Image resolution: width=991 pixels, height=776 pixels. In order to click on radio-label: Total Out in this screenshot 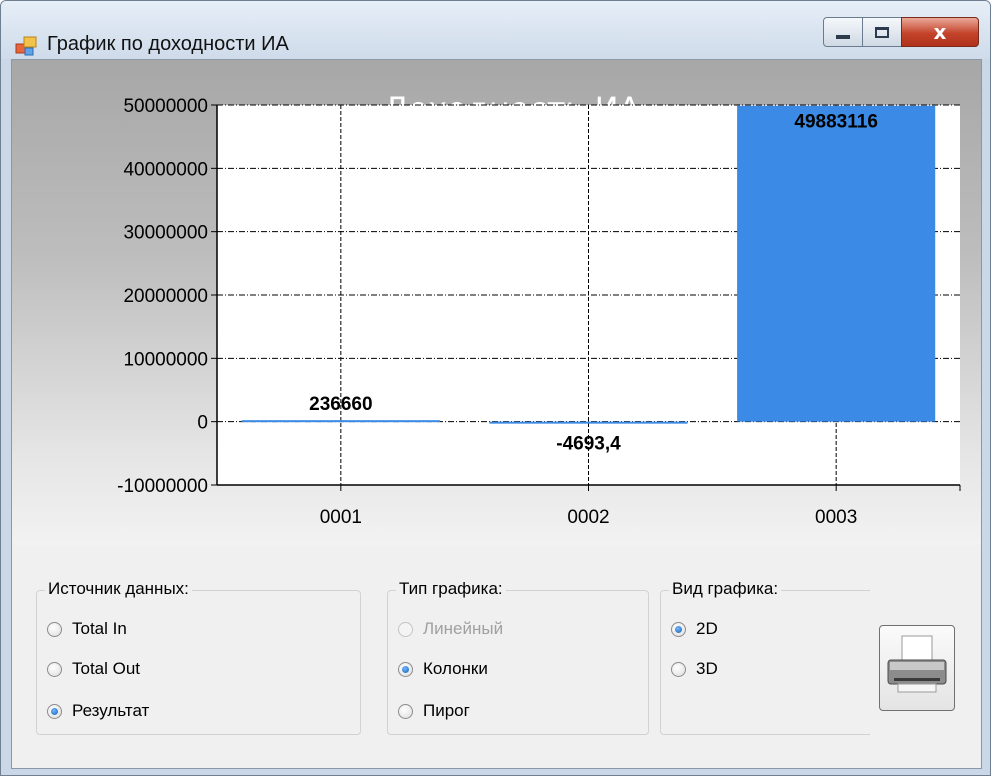, I will do `click(106, 668)`.